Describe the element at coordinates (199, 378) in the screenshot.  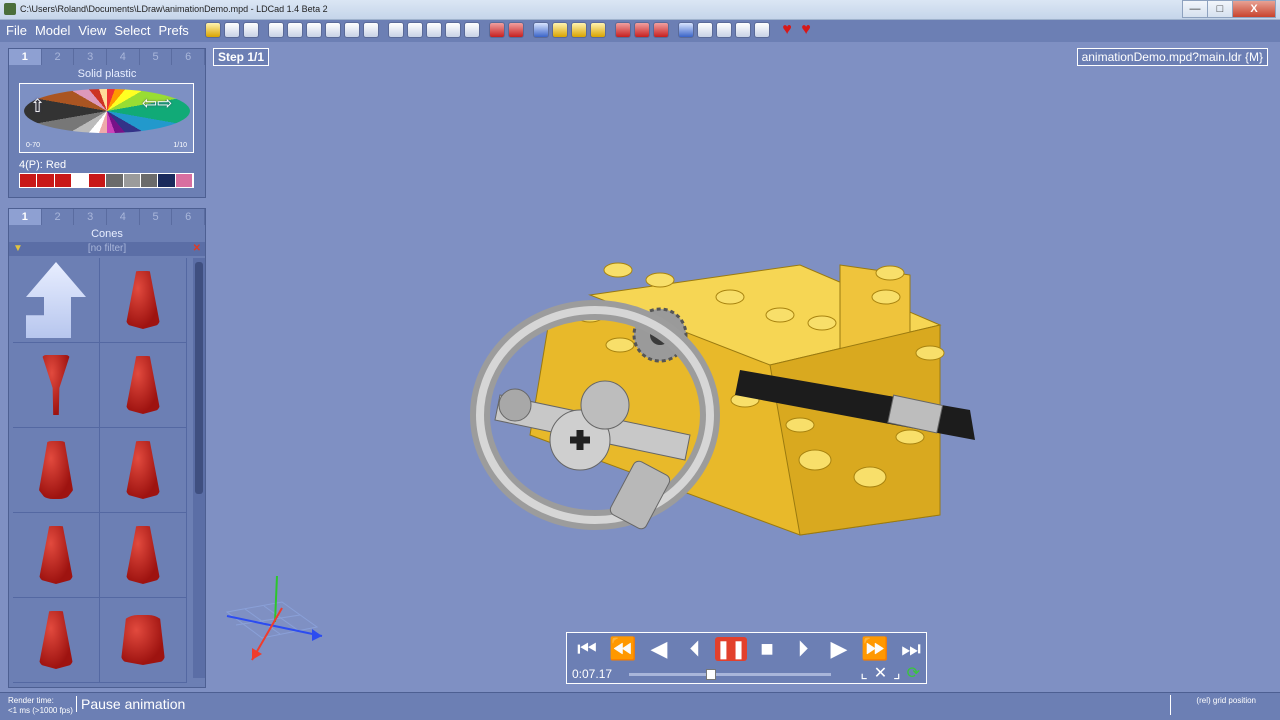
I see `scrollbar-thumb` at that location.